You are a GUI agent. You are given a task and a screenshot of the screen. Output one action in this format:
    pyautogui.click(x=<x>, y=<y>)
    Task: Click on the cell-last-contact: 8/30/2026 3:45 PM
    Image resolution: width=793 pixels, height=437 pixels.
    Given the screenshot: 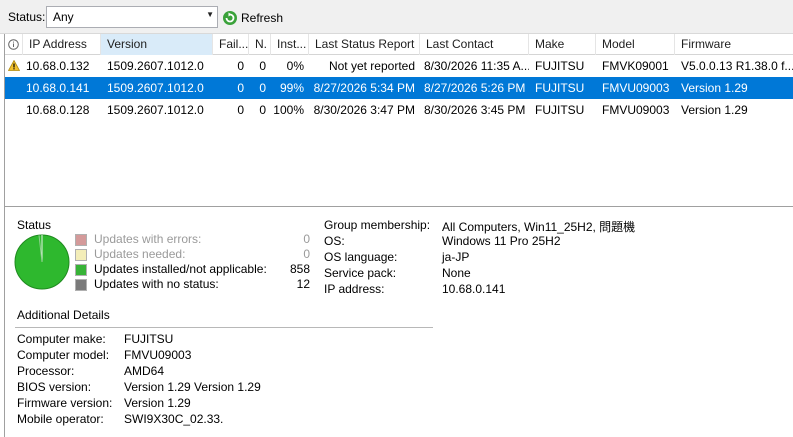 What is the action you would take?
    pyautogui.click(x=475, y=110)
    